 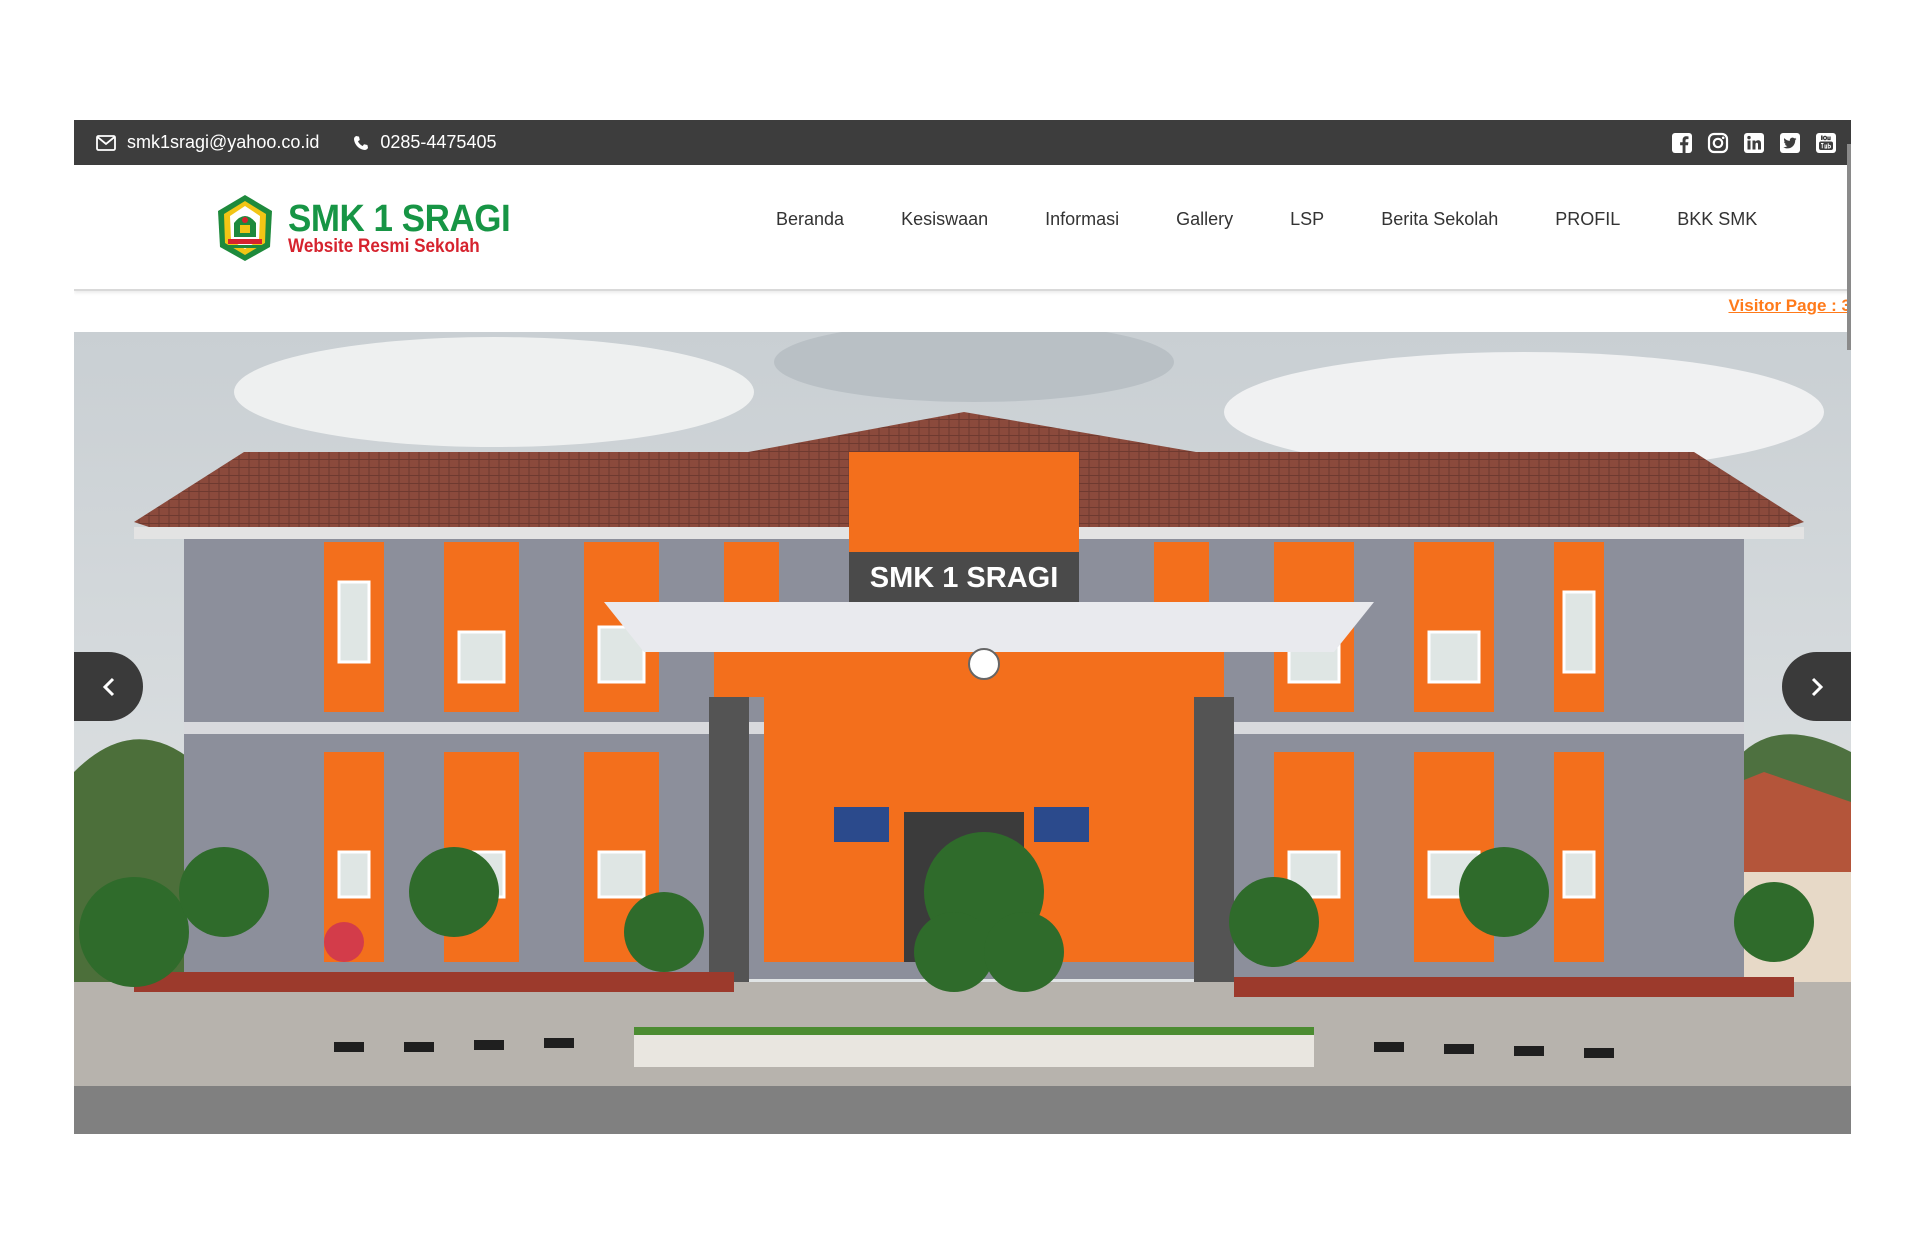 I want to click on nav-bkk-smk: BKK SMK, so click(x=1717, y=219).